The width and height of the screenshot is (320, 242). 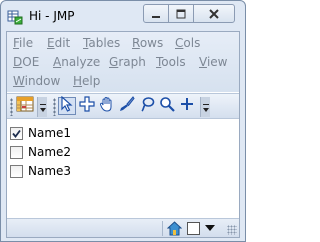 What do you see at coordinates (151, 43) in the screenshot?
I see `menu-rows-label: ows` at bounding box center [151, 43].